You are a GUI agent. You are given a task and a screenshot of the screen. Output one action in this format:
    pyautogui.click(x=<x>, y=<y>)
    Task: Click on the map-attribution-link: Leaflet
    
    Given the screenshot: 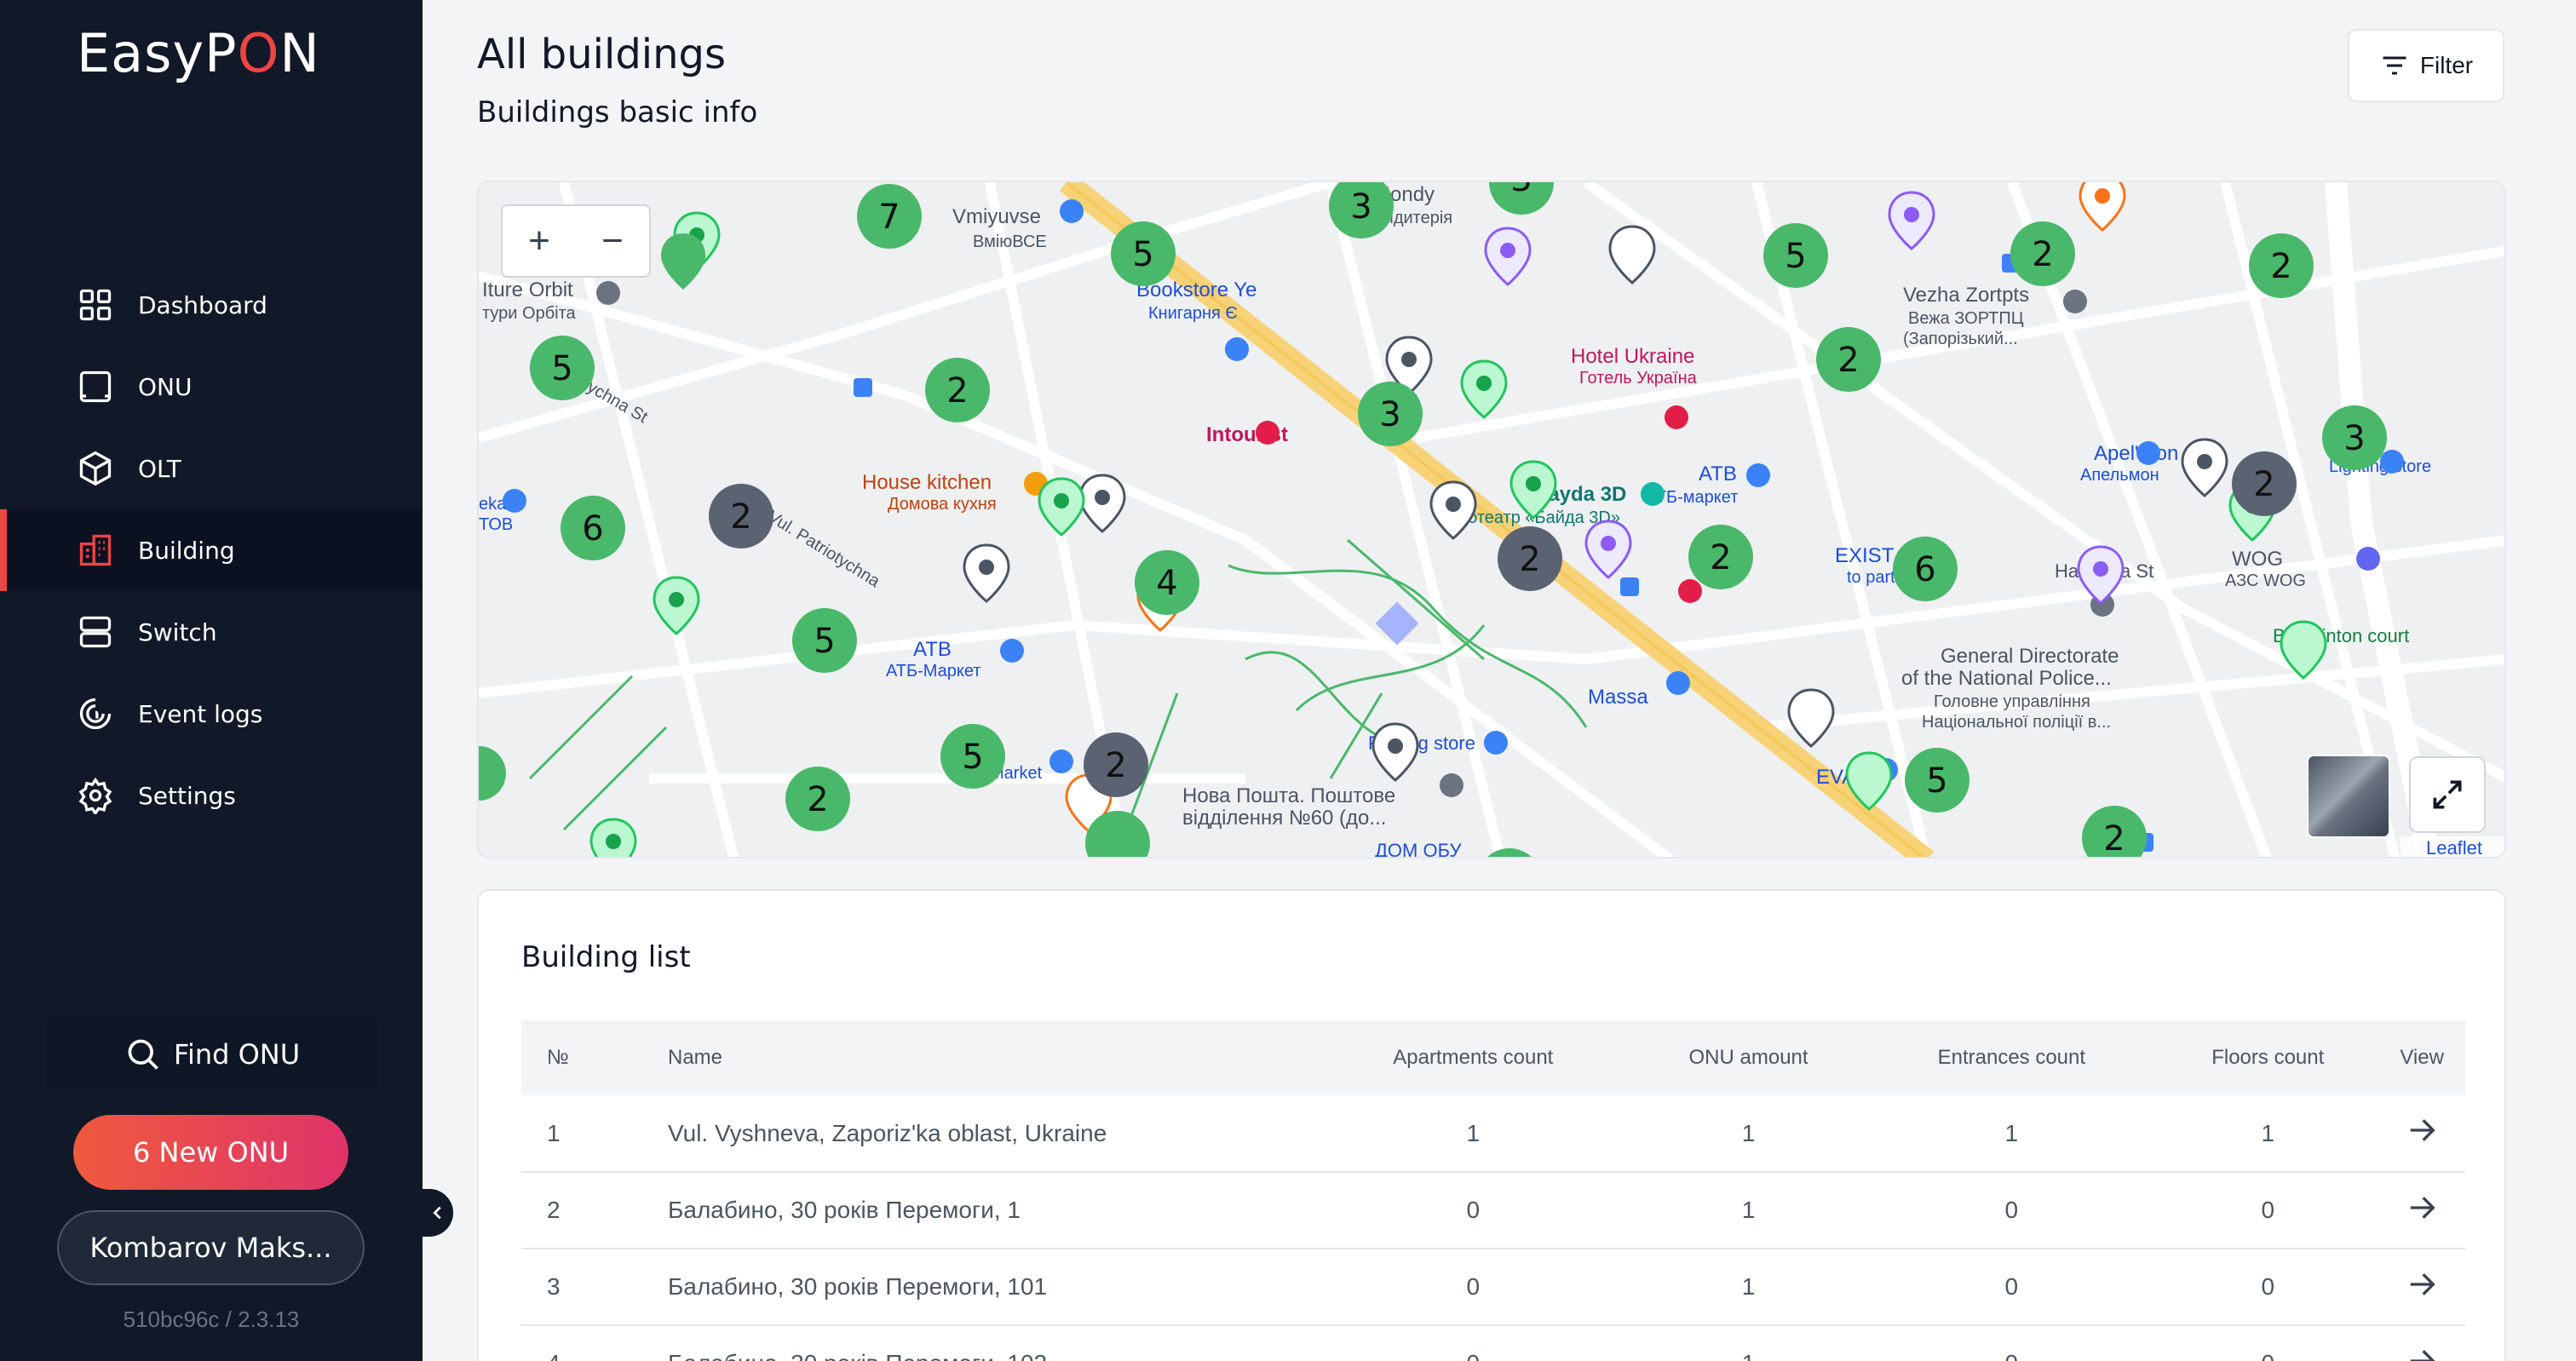 What is the action you would take?
    pyautogui.click(x=2452, y=846)
    